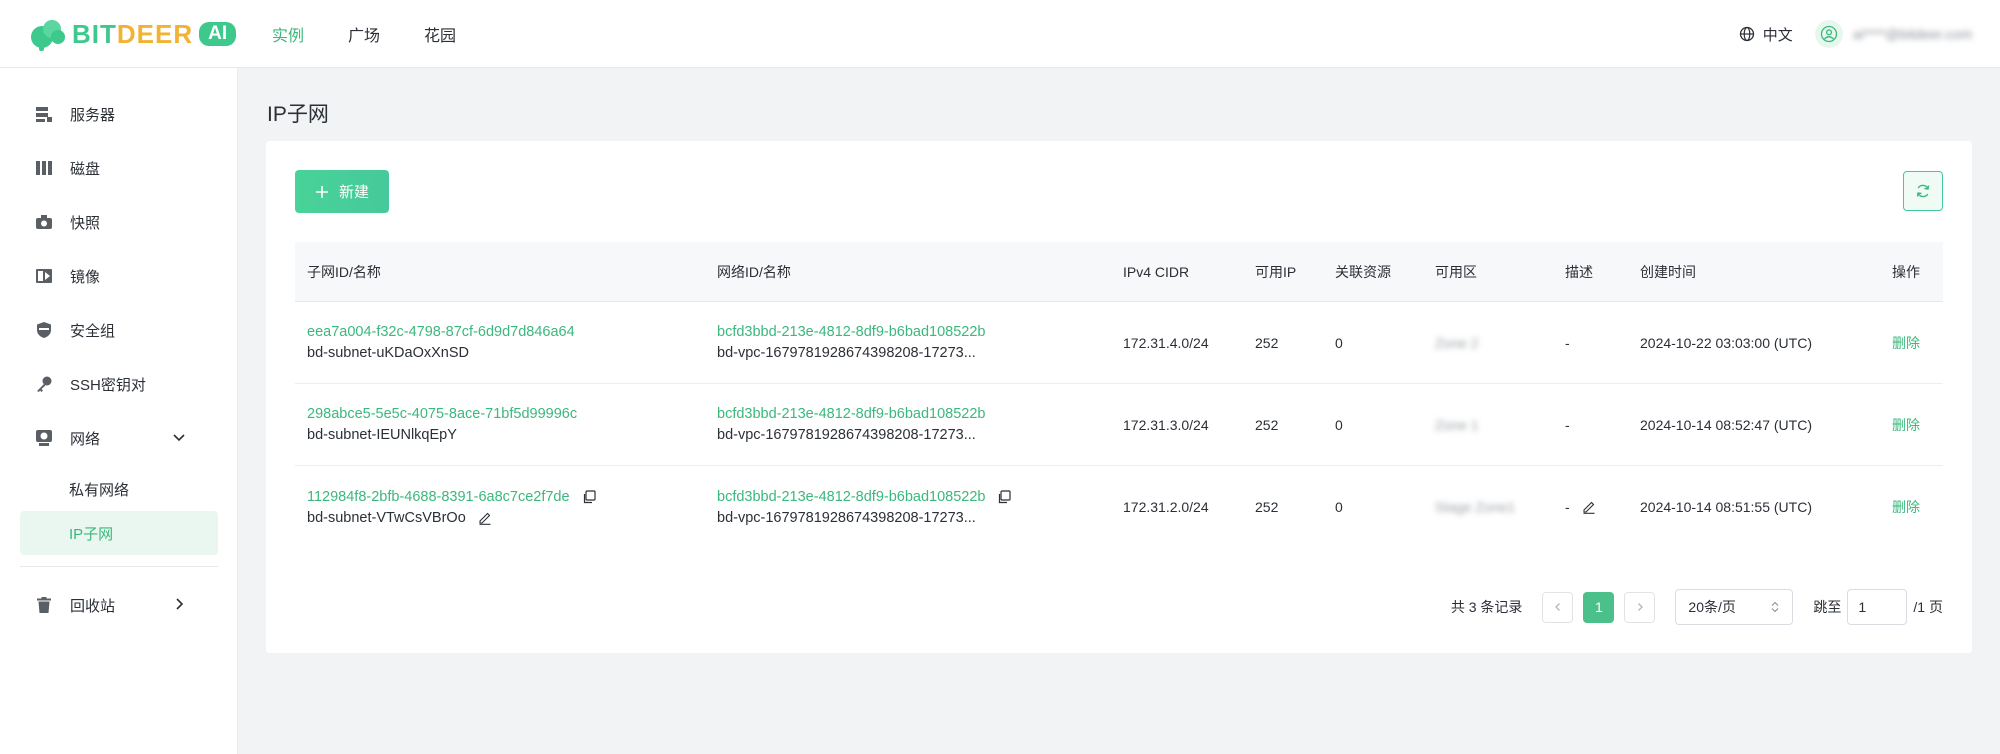 The width and height of the screenshot is (2000, 754). Describe the element at coordinates (119, 222) in the screenshot. I see `sidebar-item-snapshots: 快照` at that location.